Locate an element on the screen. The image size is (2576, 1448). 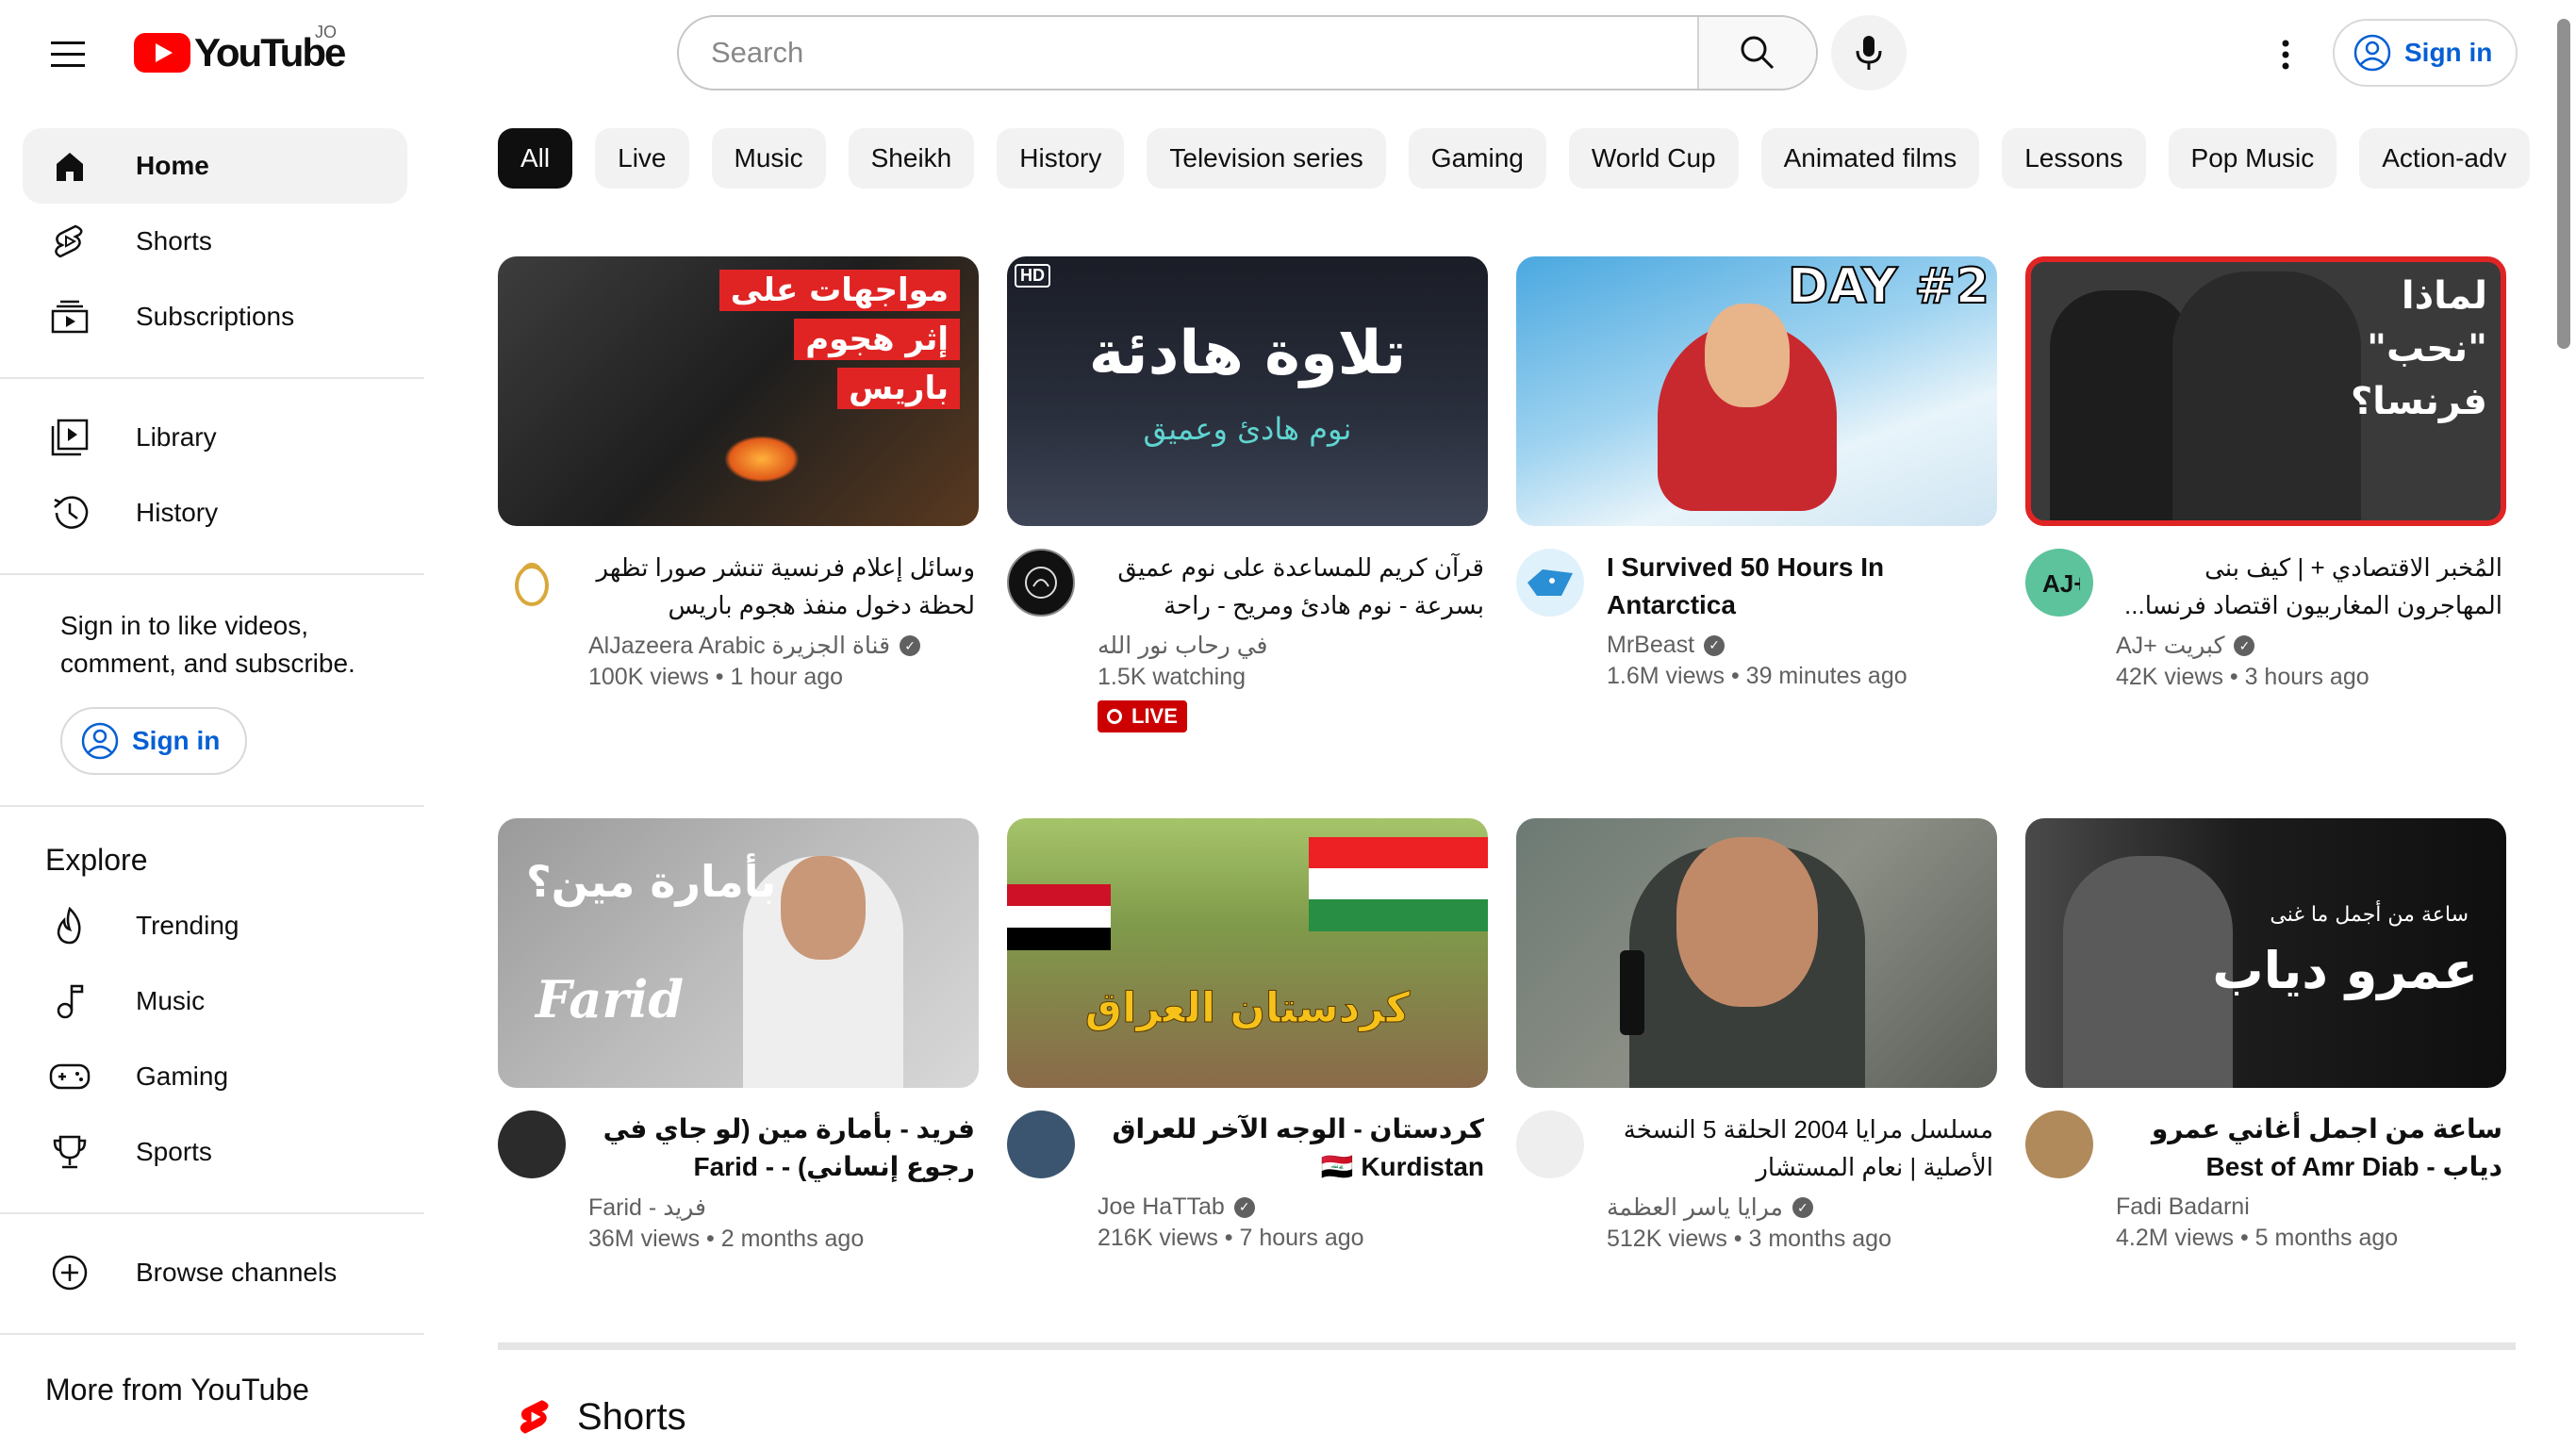
sidebar-item-shorts: Shorts is located at coordinates (215, 241).